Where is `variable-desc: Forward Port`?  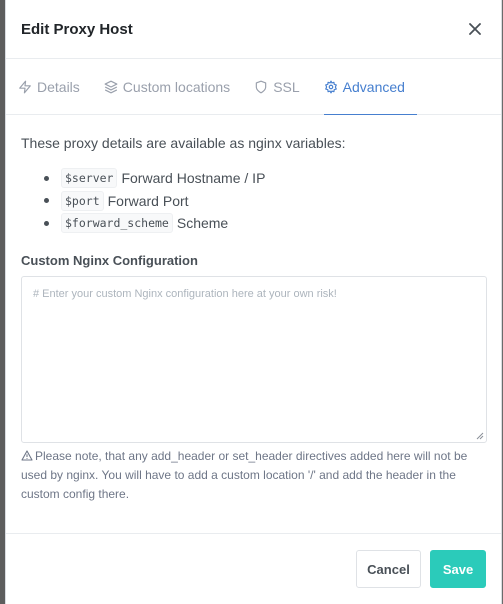 variable-desc: Forward Port is located at coordinates (148, 200).